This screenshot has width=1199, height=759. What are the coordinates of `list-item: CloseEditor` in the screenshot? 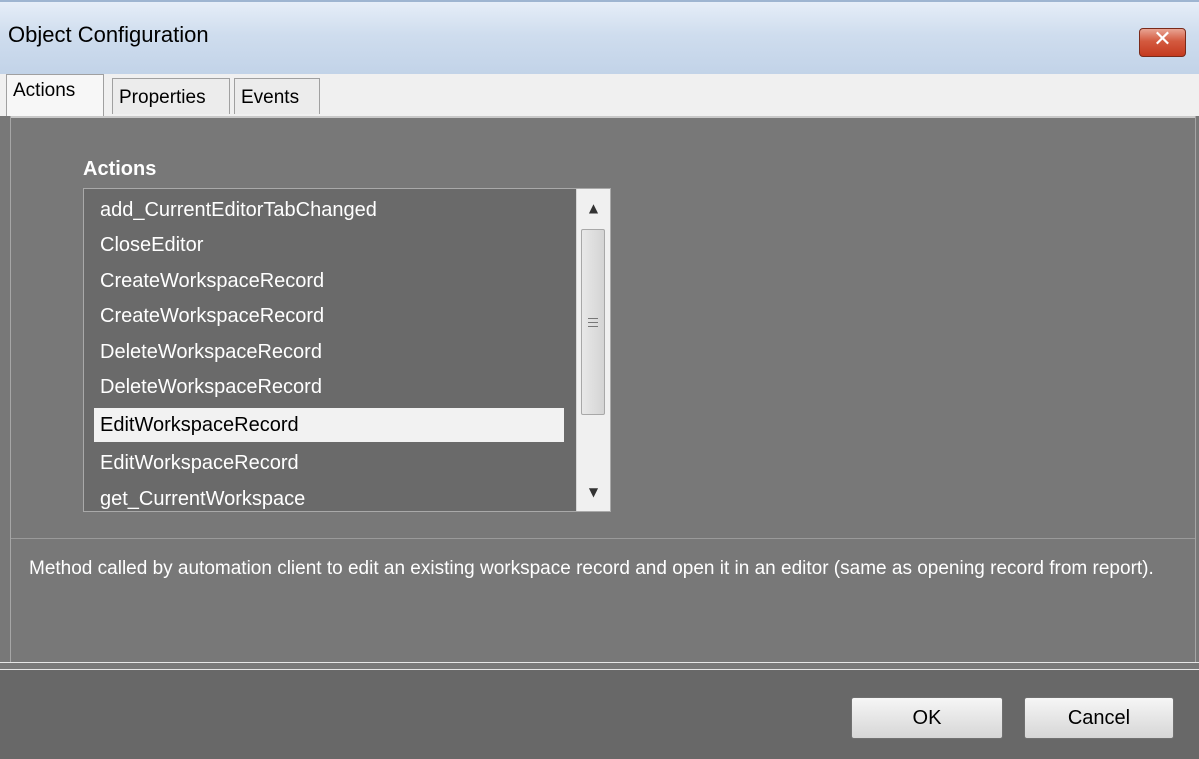 It's located at (329, 245).